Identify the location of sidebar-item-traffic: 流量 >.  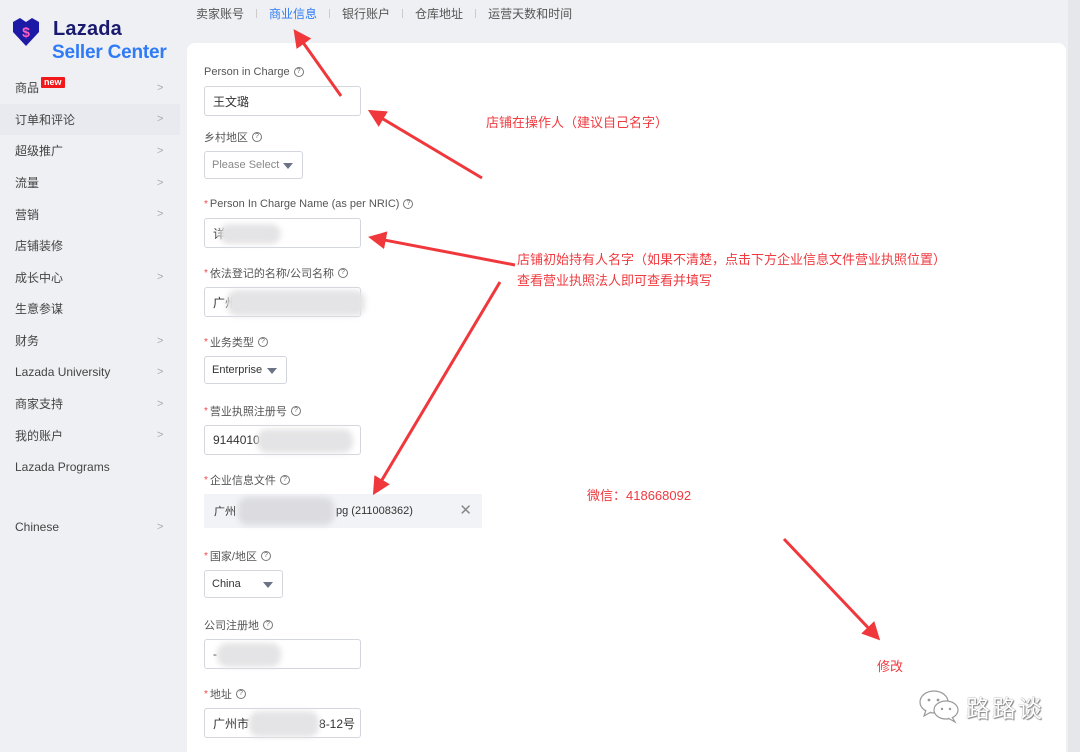
(90, 183).